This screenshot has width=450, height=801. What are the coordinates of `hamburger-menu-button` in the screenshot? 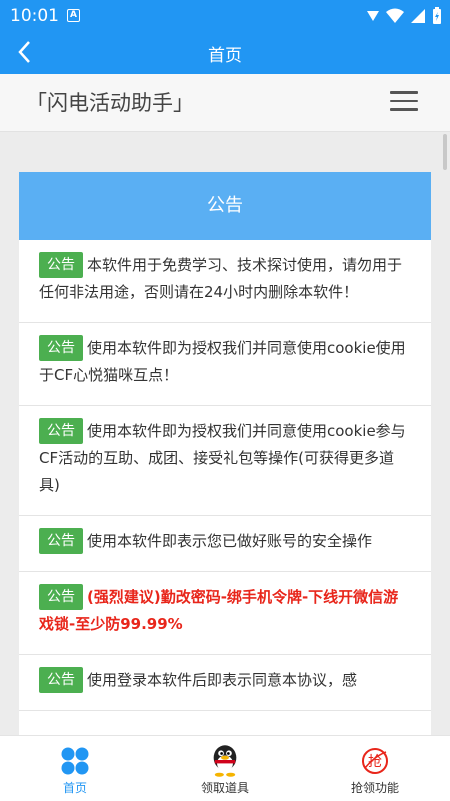 It's located at (404, 102).